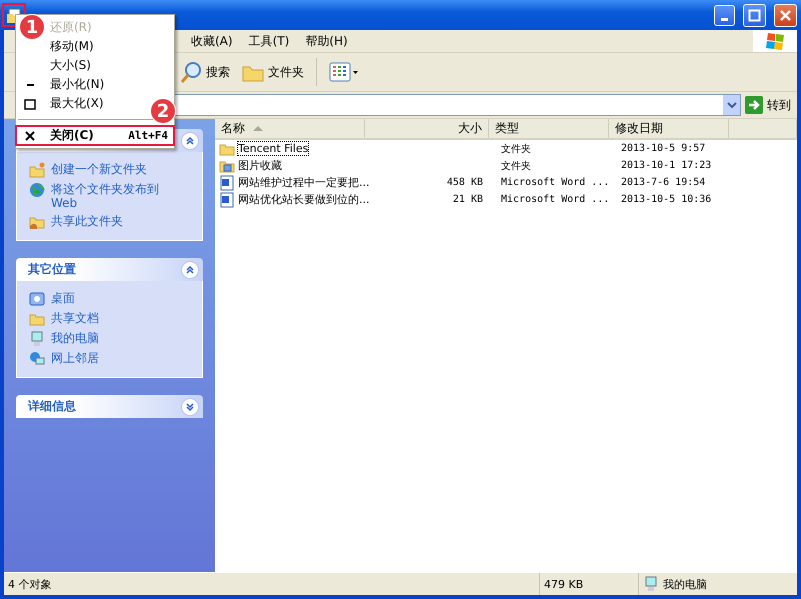 This screenshot has height=599, width=801. What do you see at coordinates (549, 128) in the screenshot?
I see `column-header: 类型` at bounding box center [549, 128].